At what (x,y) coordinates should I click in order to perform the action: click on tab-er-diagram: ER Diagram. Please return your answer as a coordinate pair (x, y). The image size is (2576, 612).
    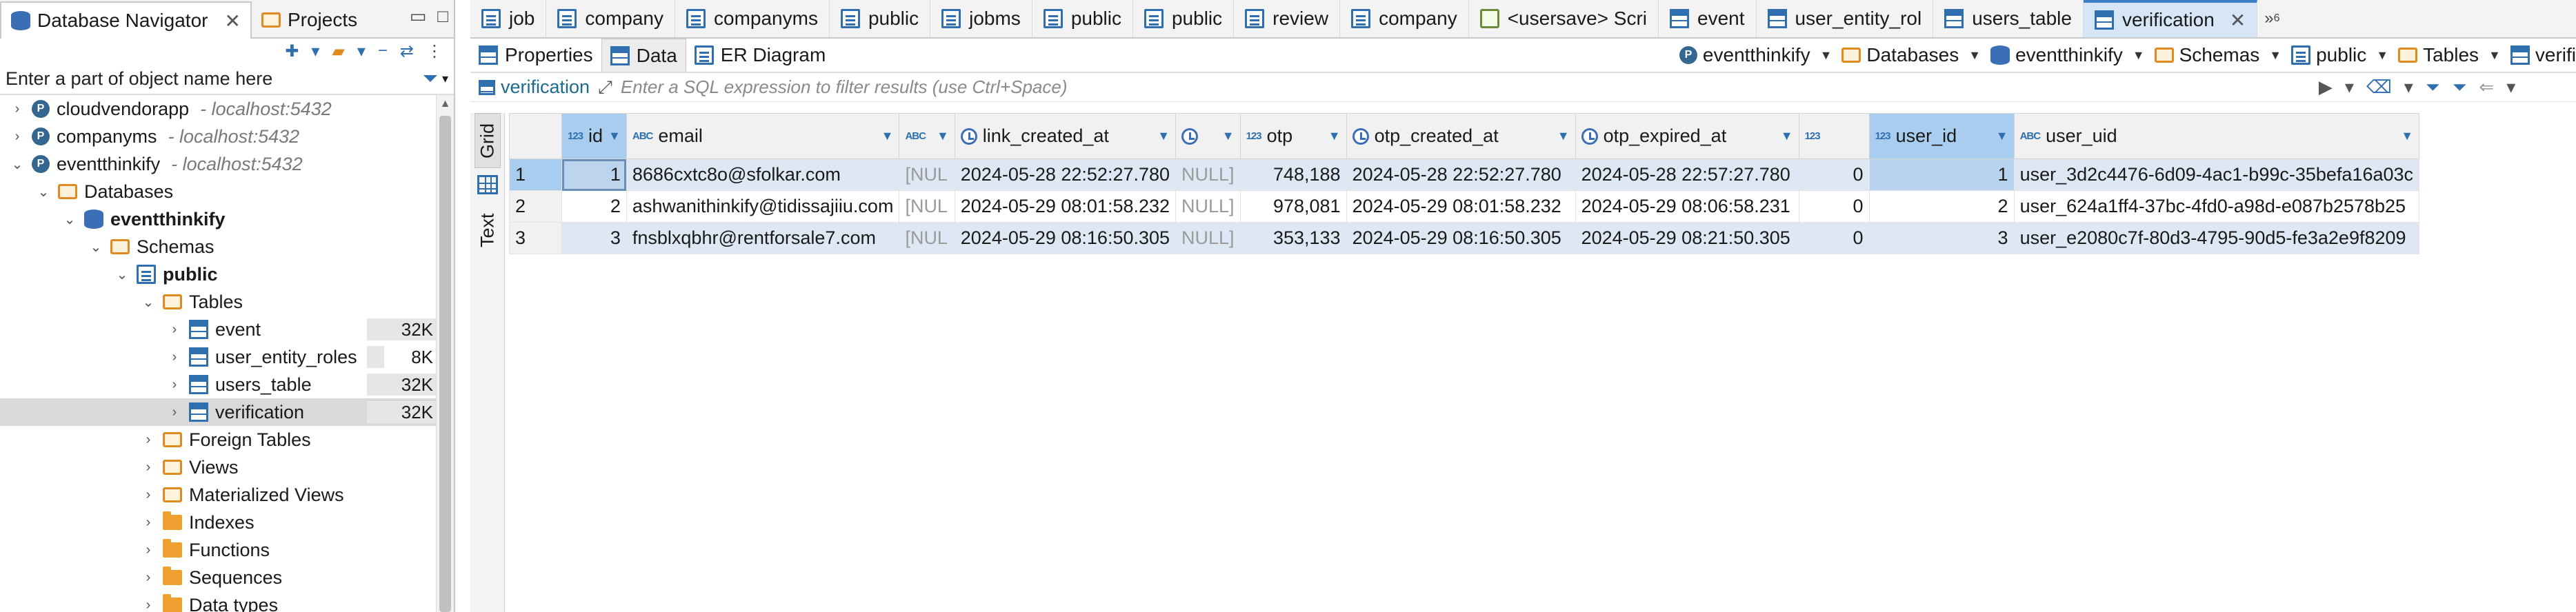
    Looking at the image, I should click on (760, 55).